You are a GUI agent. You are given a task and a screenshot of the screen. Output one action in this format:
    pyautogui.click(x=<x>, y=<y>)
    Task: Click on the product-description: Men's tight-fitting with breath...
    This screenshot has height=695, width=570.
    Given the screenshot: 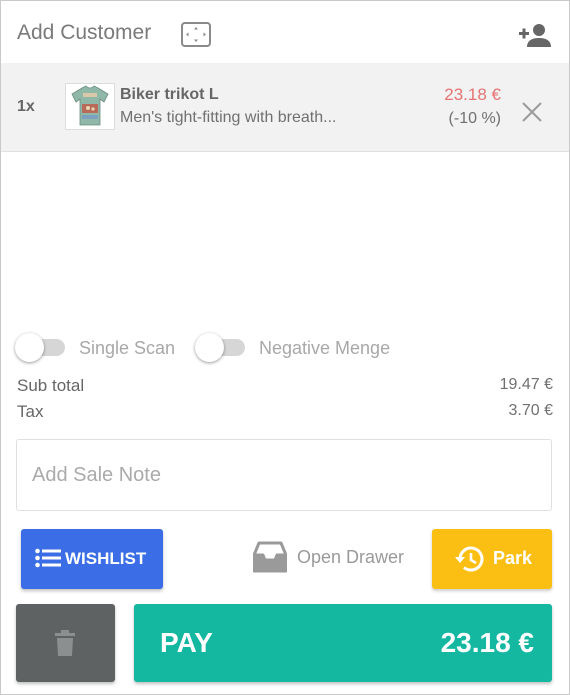 What is the action you would take?
    pyautogui.click(x=228, y=117)
    